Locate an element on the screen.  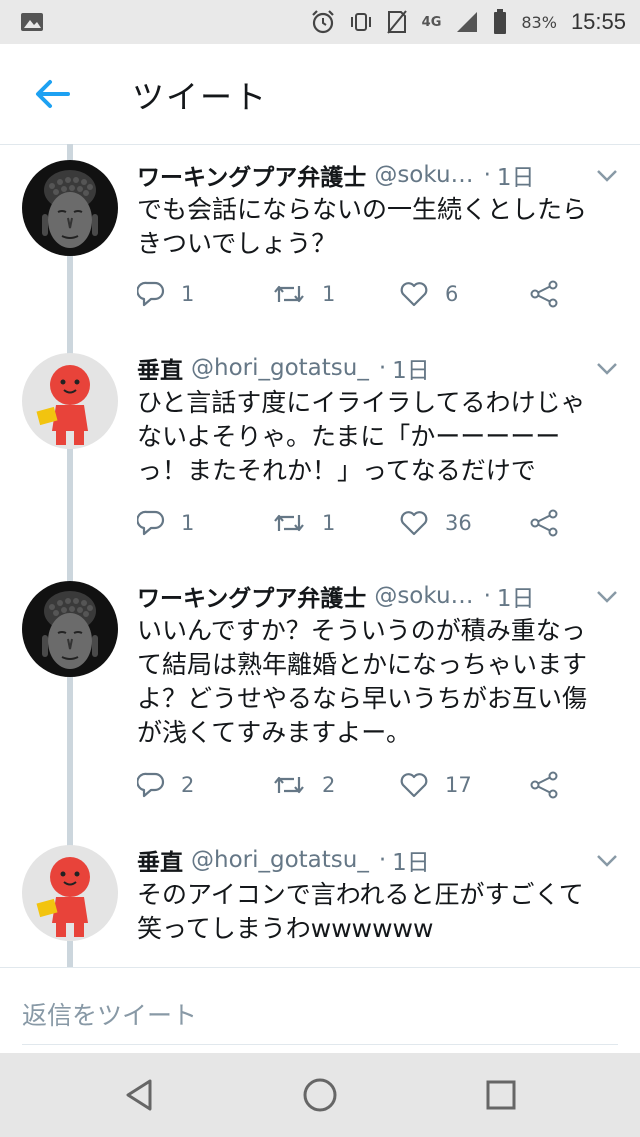
status-indicators: 4G 83% 15:55 is located at coordinates (468, 22).